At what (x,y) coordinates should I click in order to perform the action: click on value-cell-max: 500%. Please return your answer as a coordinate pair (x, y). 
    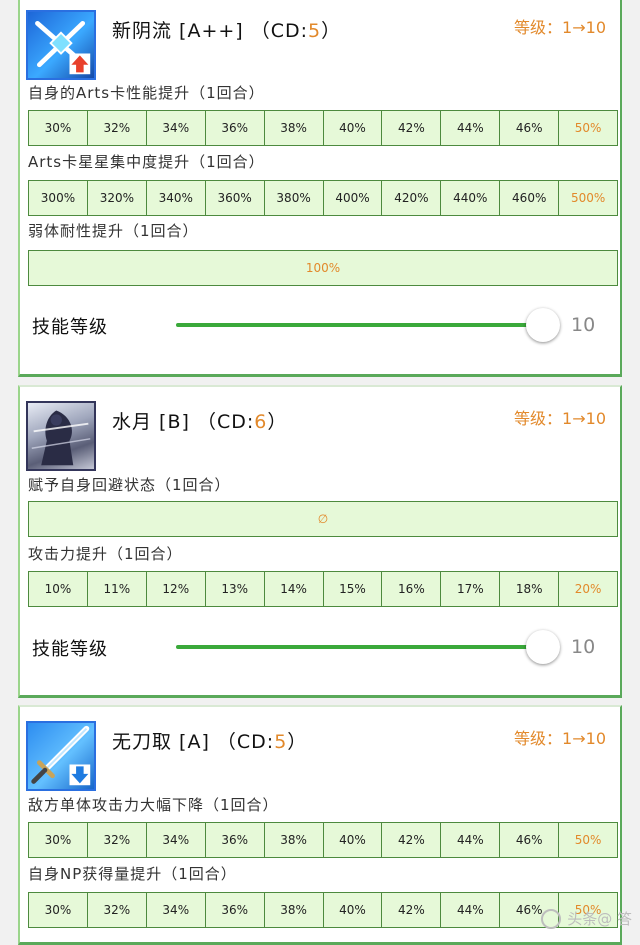
    Looking at the image, I should click on (588, 198).